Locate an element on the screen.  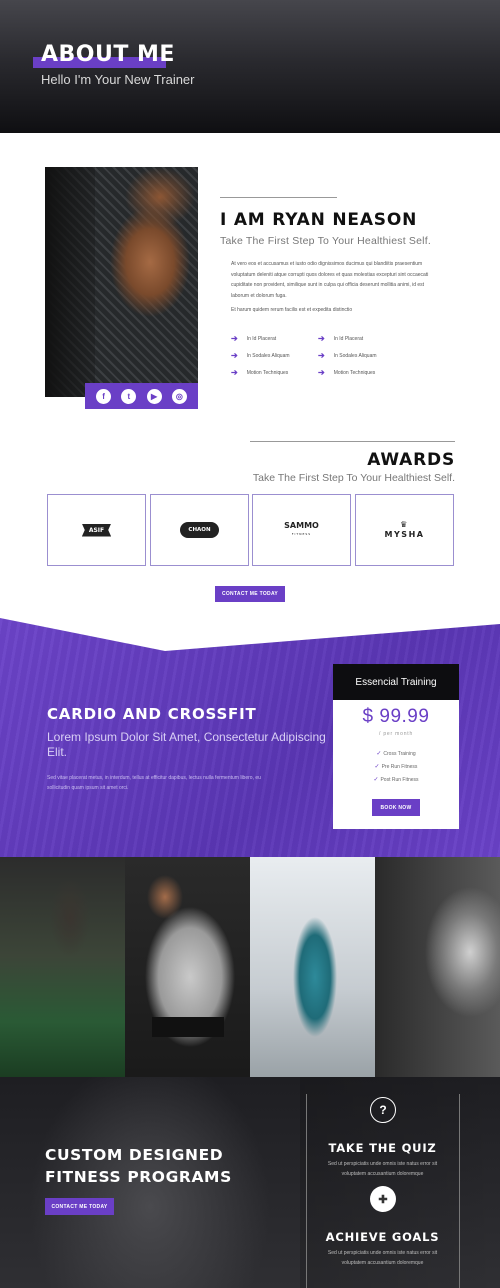
award-logo-sammo: SAMMO FITNESS is located at coordinates (301, 529).